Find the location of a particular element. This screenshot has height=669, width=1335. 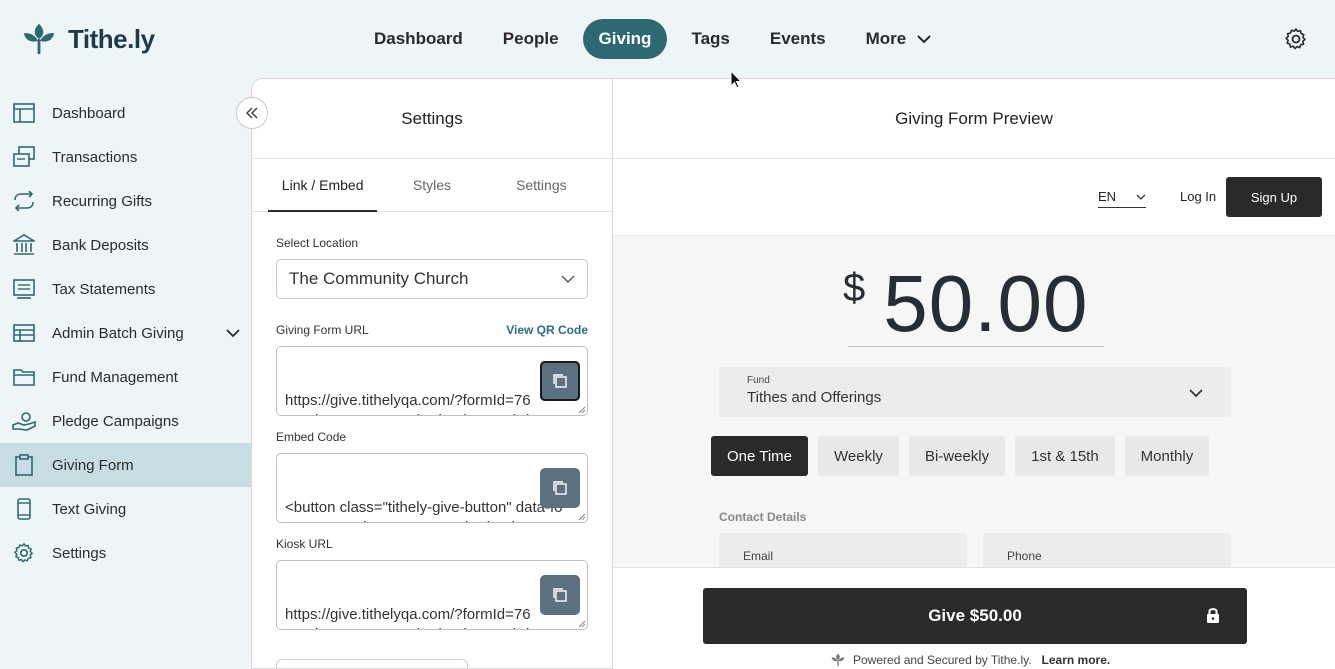

collapse-sidebar-button is located at coordinates (252, 113).